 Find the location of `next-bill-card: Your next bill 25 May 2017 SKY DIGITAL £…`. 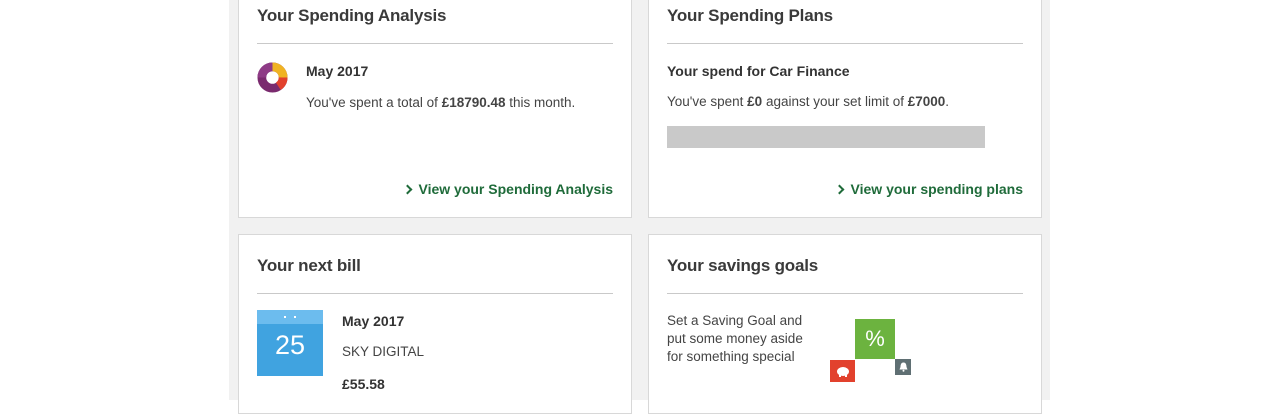

next-bill-card: Your next bill 25 May 2017 SKY DIGITAL £… is located at coordinates (435, 324).